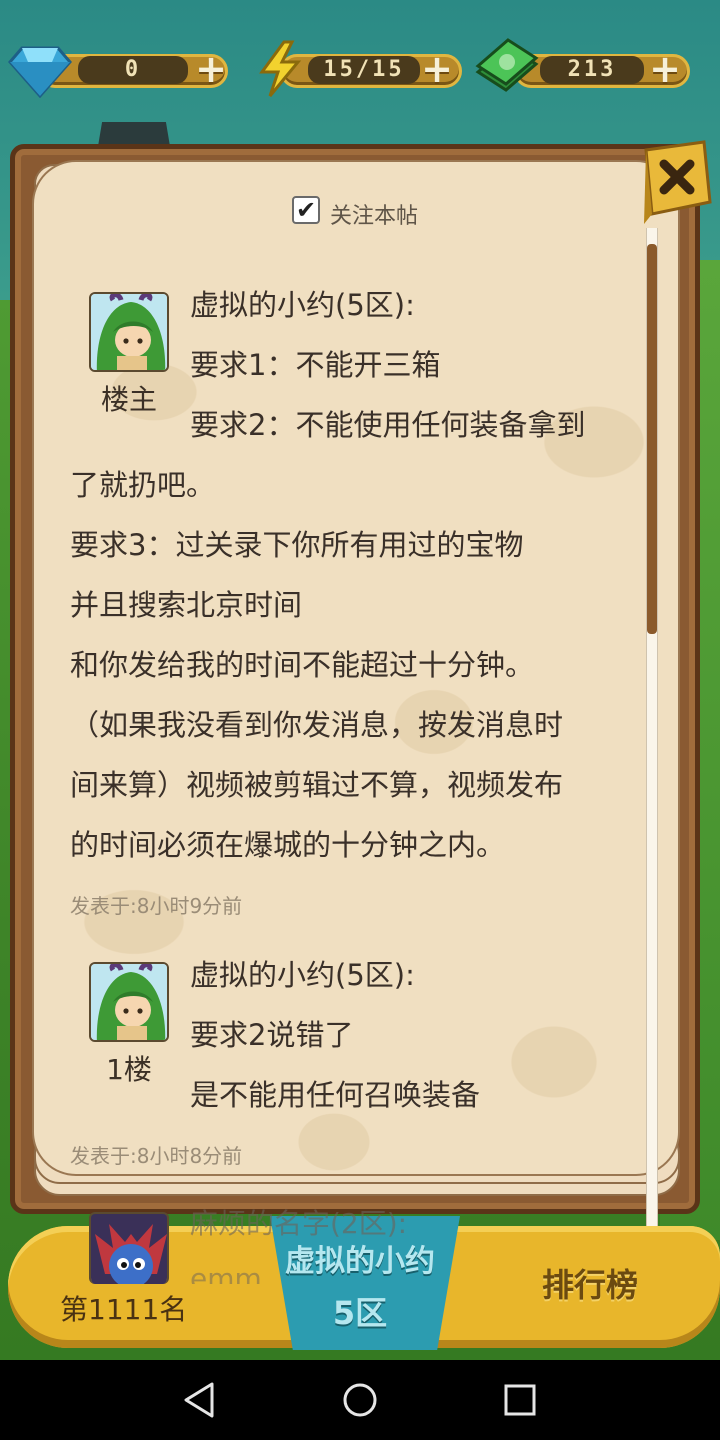 The height and width of the screenshot is (1440, 720). What do you see at coordinates (677, 183) in the screenshot?
I see `close-icon` at bounding box center [677, 183].